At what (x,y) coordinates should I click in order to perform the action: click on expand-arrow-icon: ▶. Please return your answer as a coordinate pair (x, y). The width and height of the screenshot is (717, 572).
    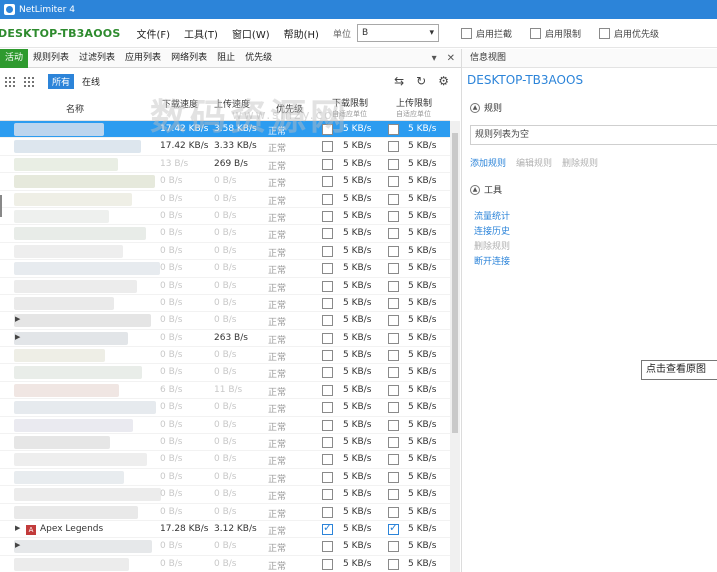
    Looking at the image, I should click on (17, 528).